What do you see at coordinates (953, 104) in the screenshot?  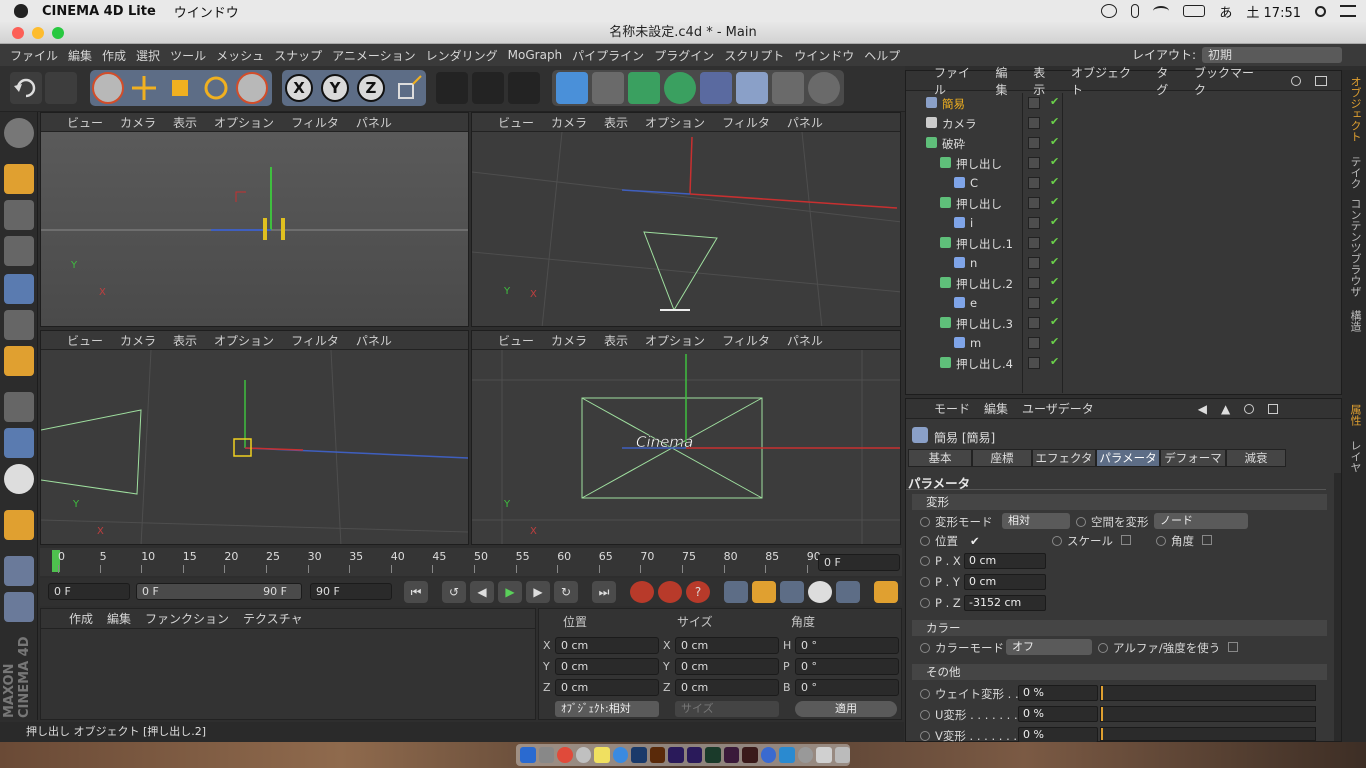 I see `object-name: 簡易` at bounding box center [953, 104].